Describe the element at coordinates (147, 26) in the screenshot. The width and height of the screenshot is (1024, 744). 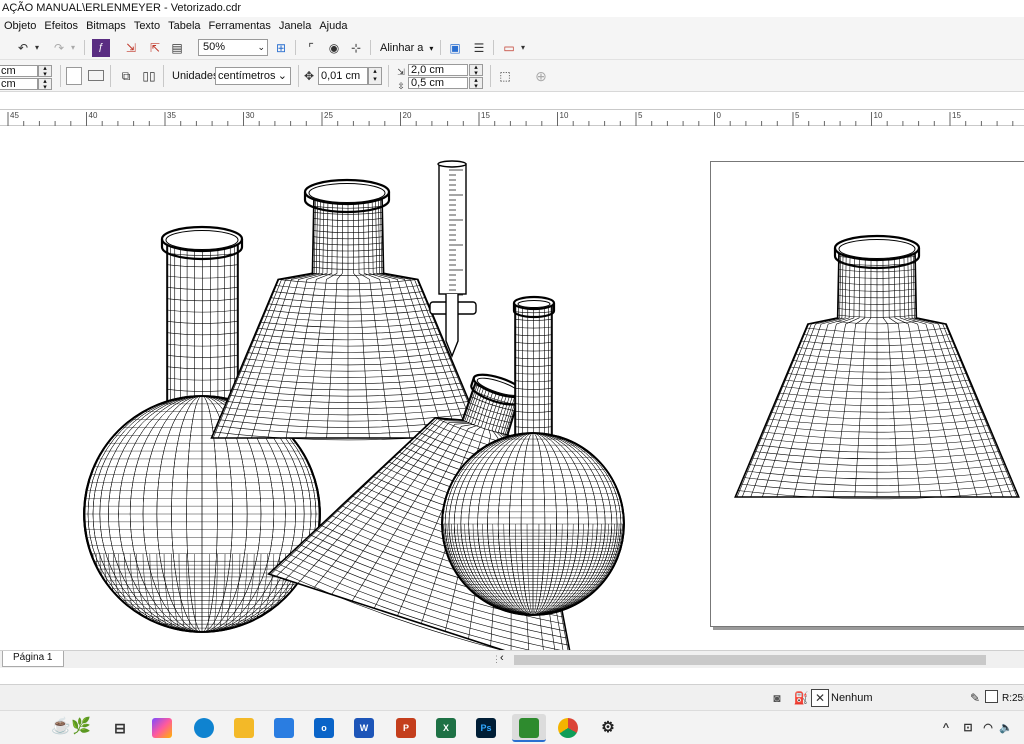
I see `menu-texto: Texto` at that location.